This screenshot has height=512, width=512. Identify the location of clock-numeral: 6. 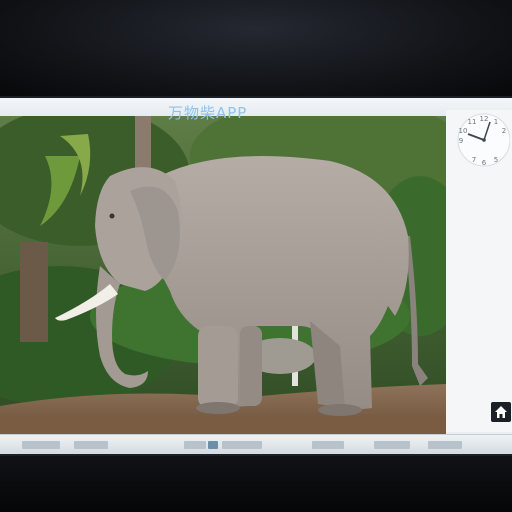
(484, 163).